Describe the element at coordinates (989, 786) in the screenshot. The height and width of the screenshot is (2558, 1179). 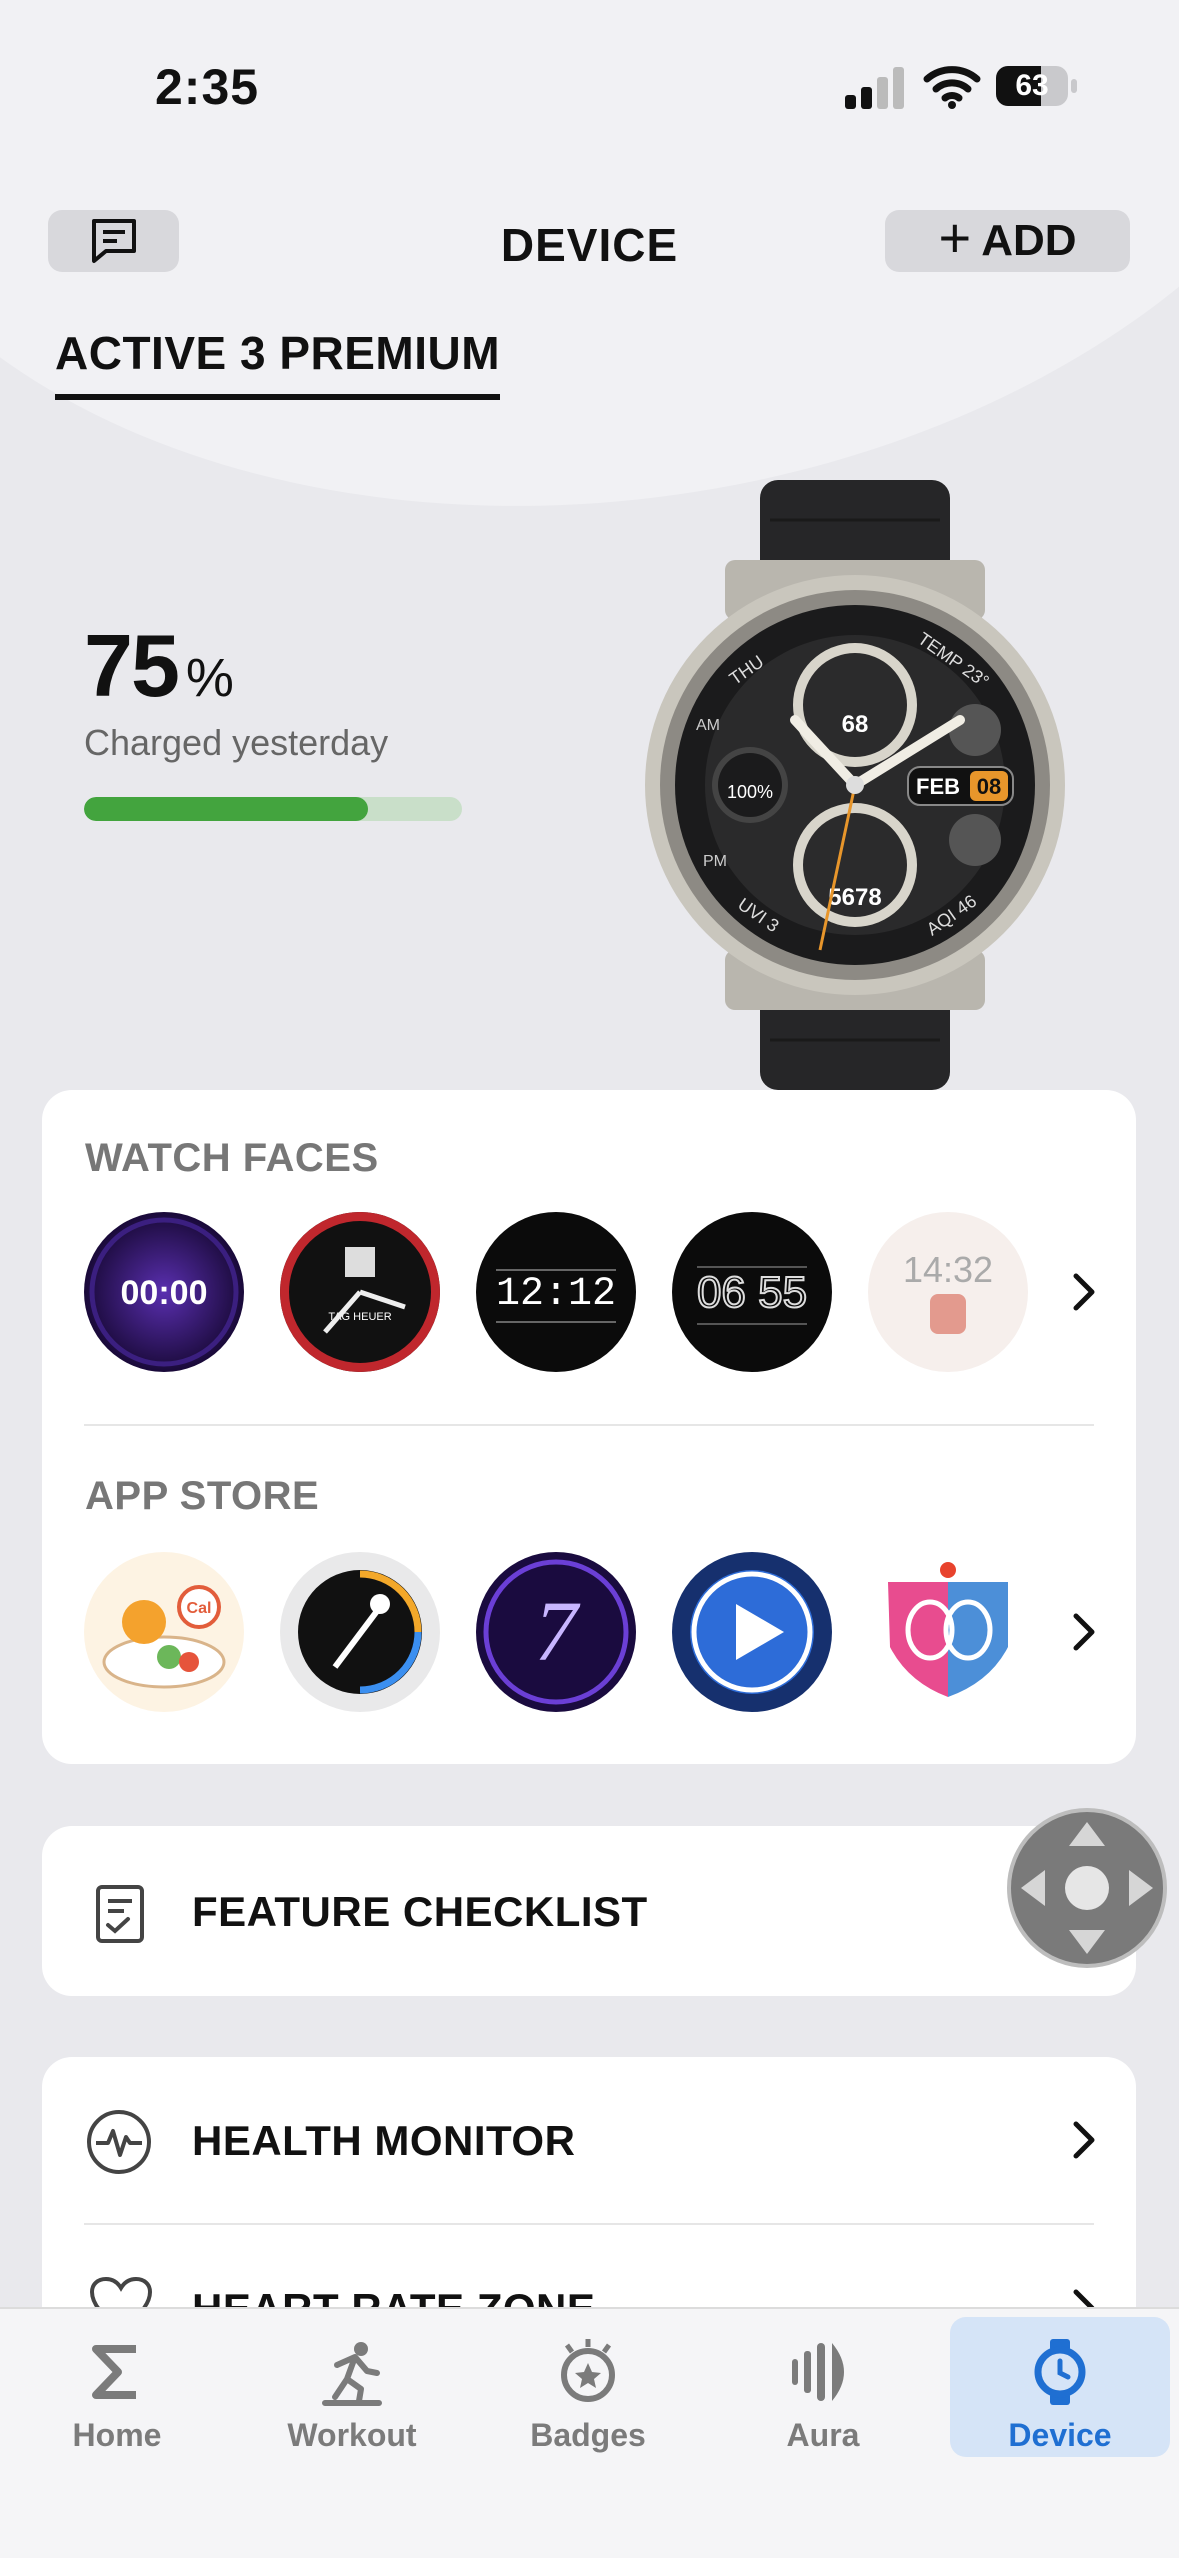
I see `watch-date: 08` at that location.